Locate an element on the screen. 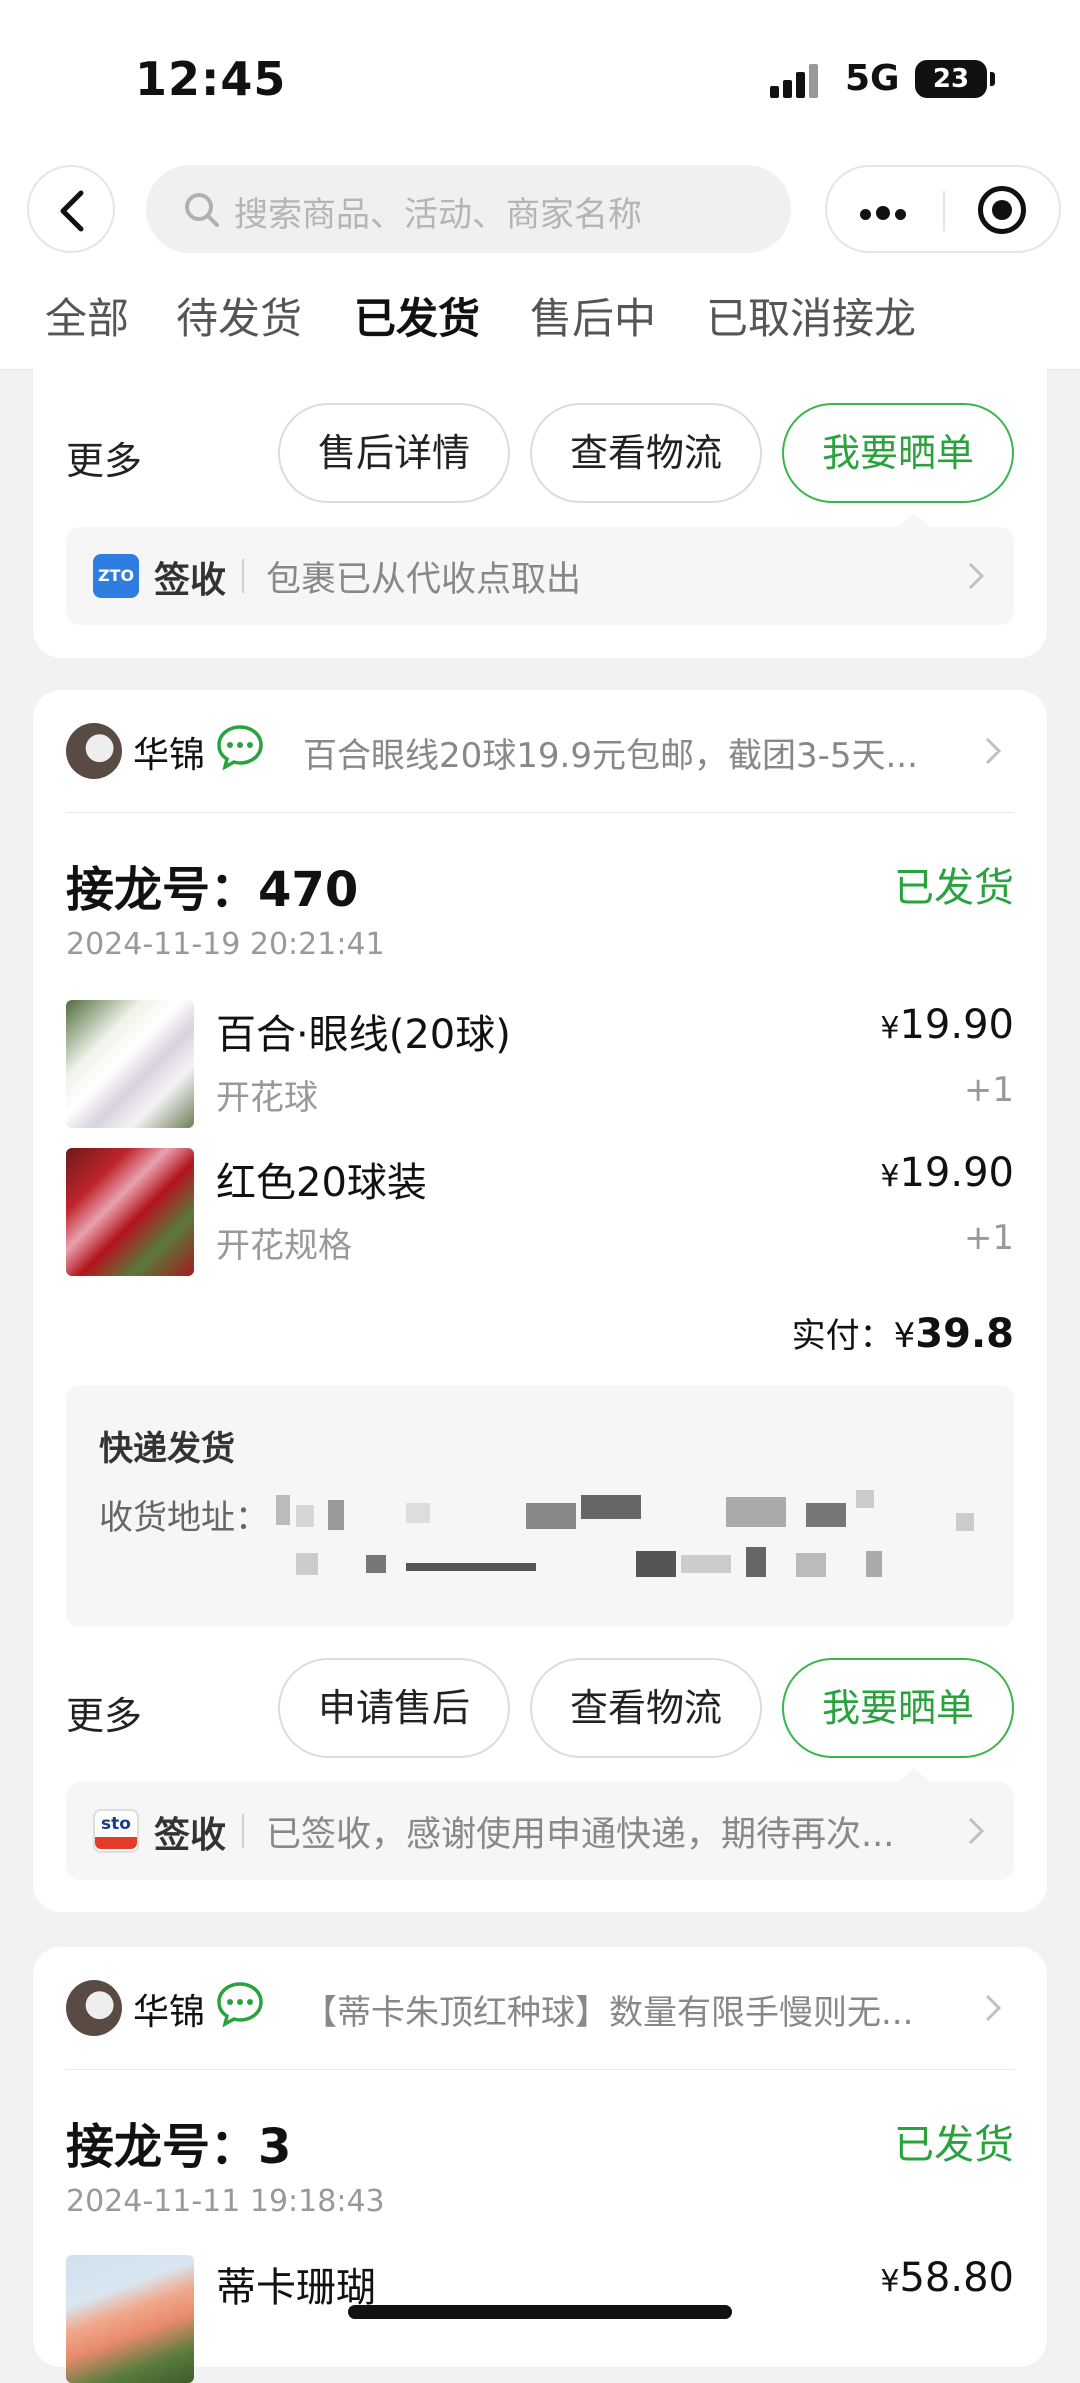  close-target-icon is located at coordinates (1002, 210).